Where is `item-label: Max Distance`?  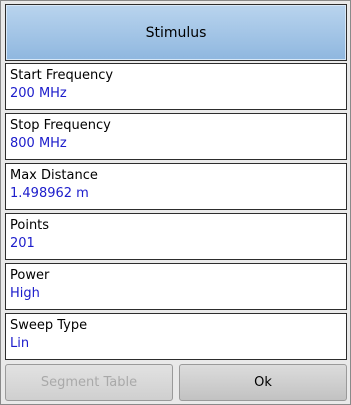 item-label: Max Distance is located at coordinates (54, 175).